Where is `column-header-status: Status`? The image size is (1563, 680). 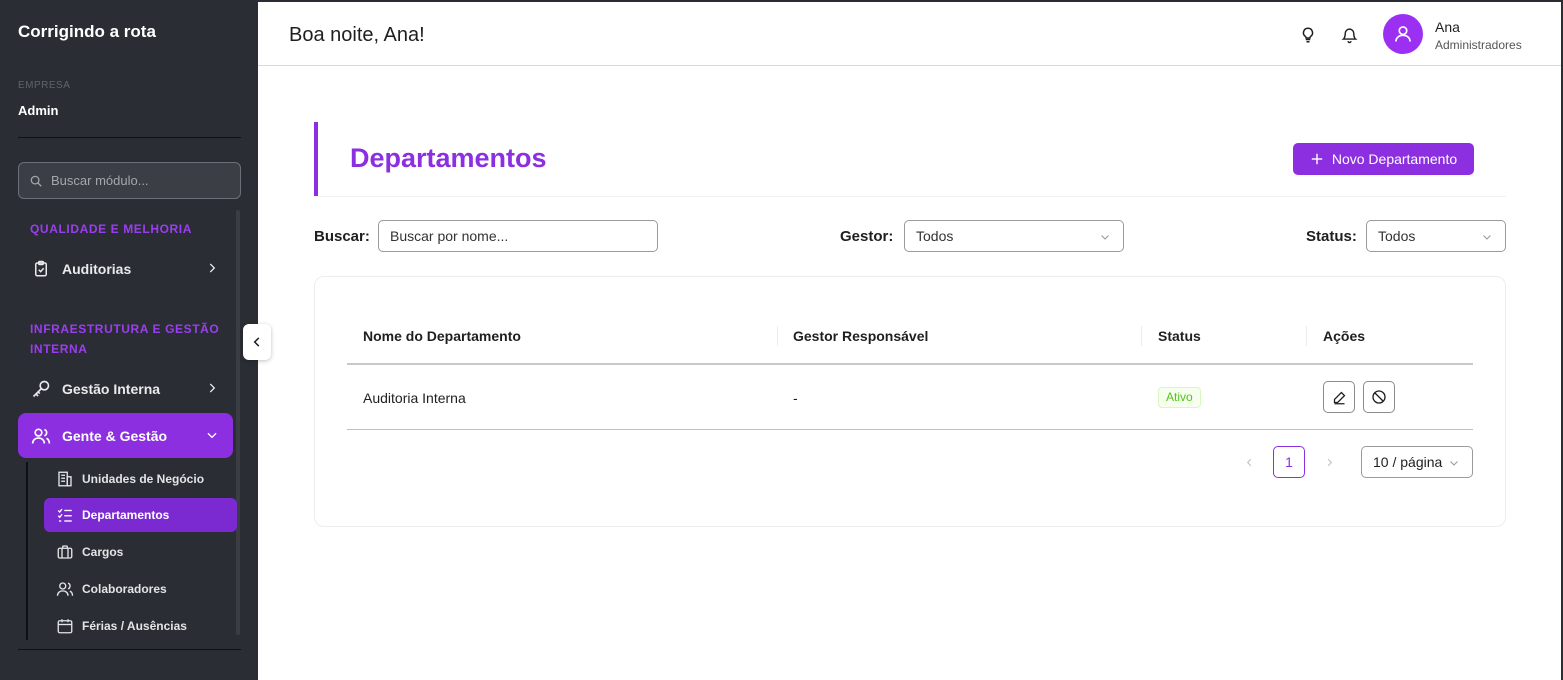 column-header-status: Status is located at coordinates (1179, 336).